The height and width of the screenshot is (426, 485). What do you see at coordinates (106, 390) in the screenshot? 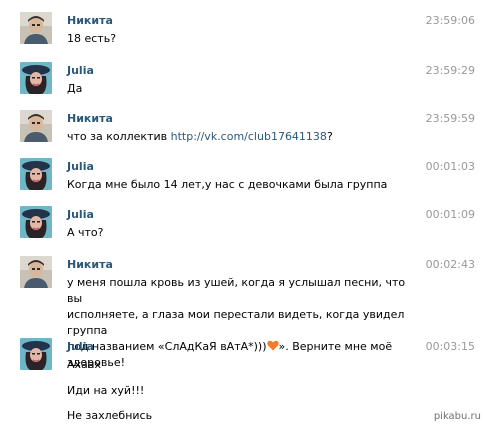
I see `message-line: Иди на хуй!!!` at bounding box center [106, 390].